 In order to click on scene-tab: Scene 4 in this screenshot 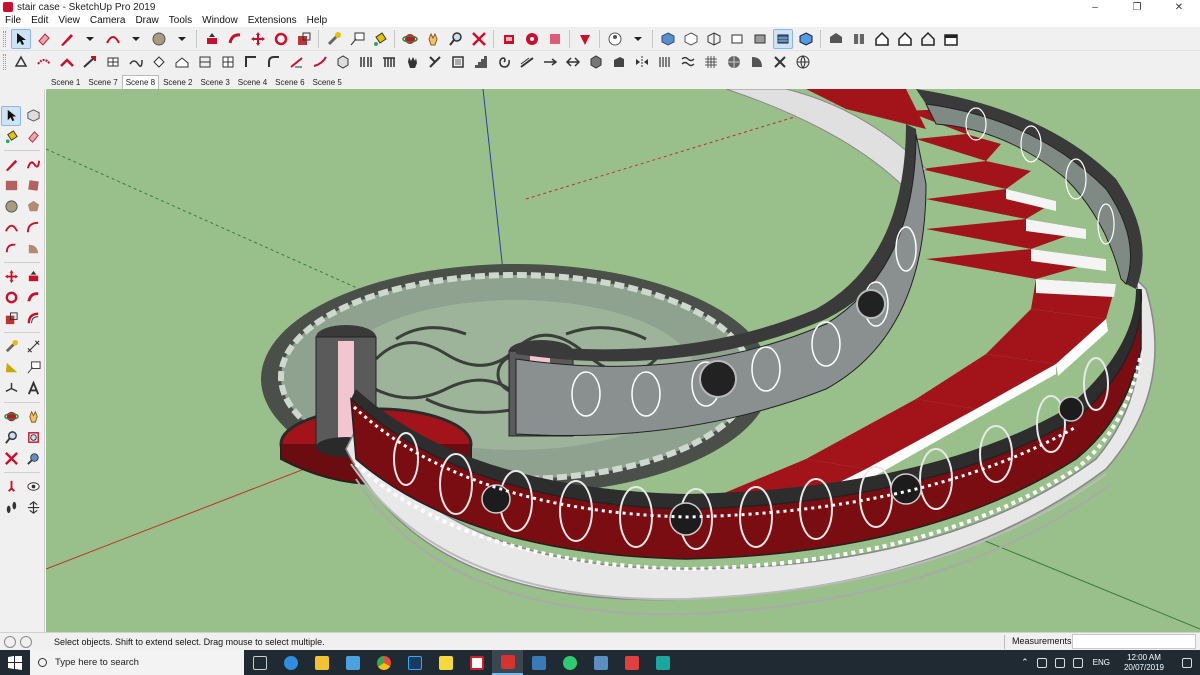, I will do `click(252, 82)`.